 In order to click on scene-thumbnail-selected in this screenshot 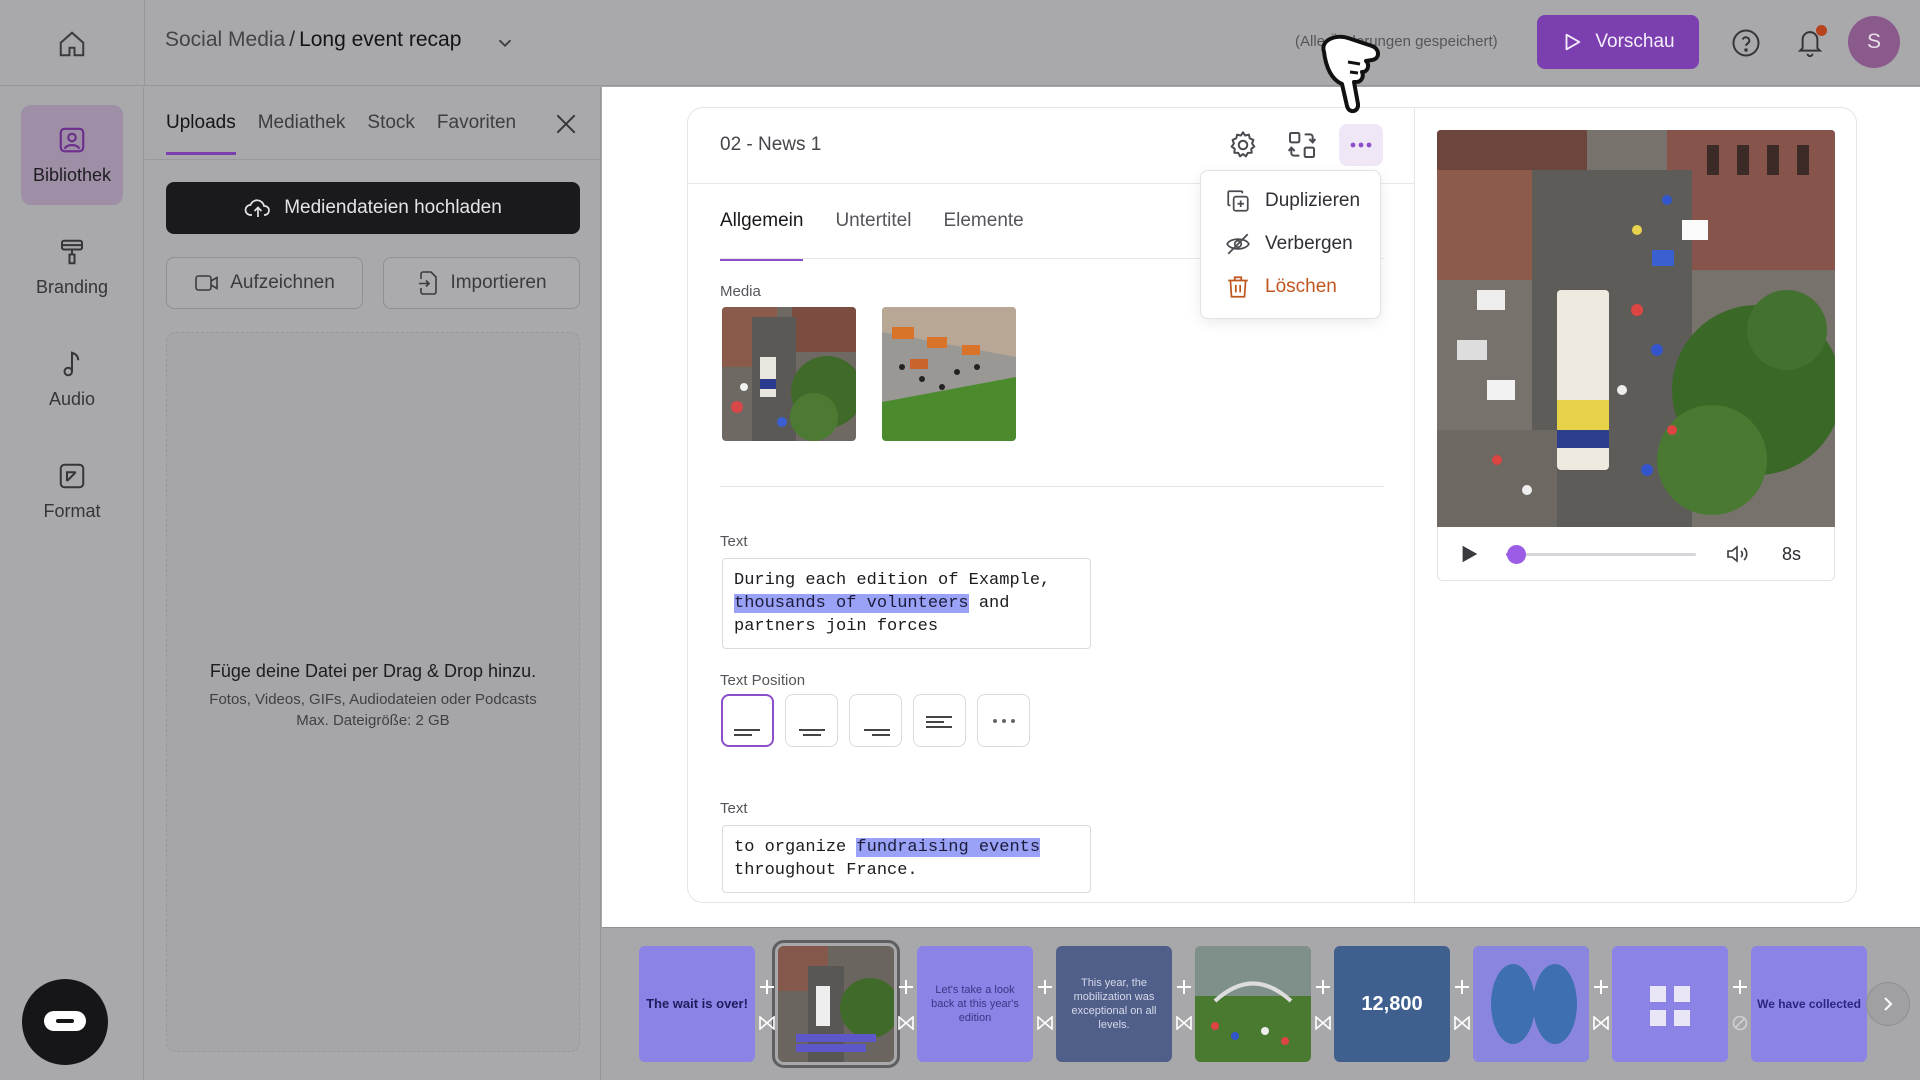, I will do `click(836, 1004)`.